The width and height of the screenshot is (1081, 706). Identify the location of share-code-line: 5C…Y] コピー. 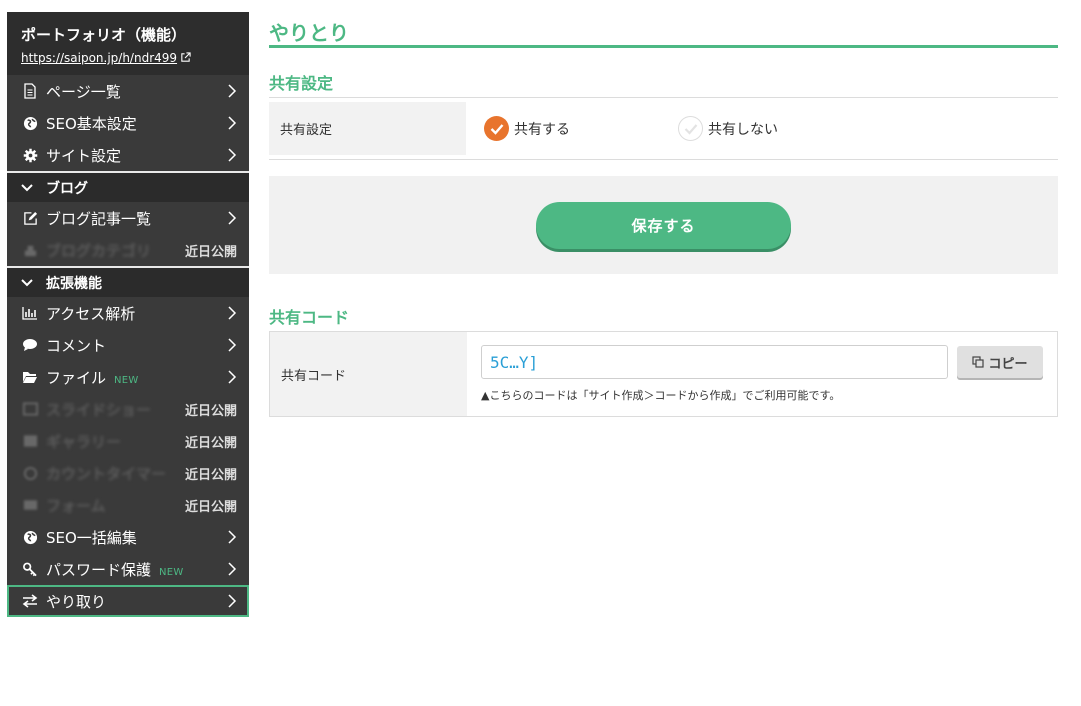
(762, 362).